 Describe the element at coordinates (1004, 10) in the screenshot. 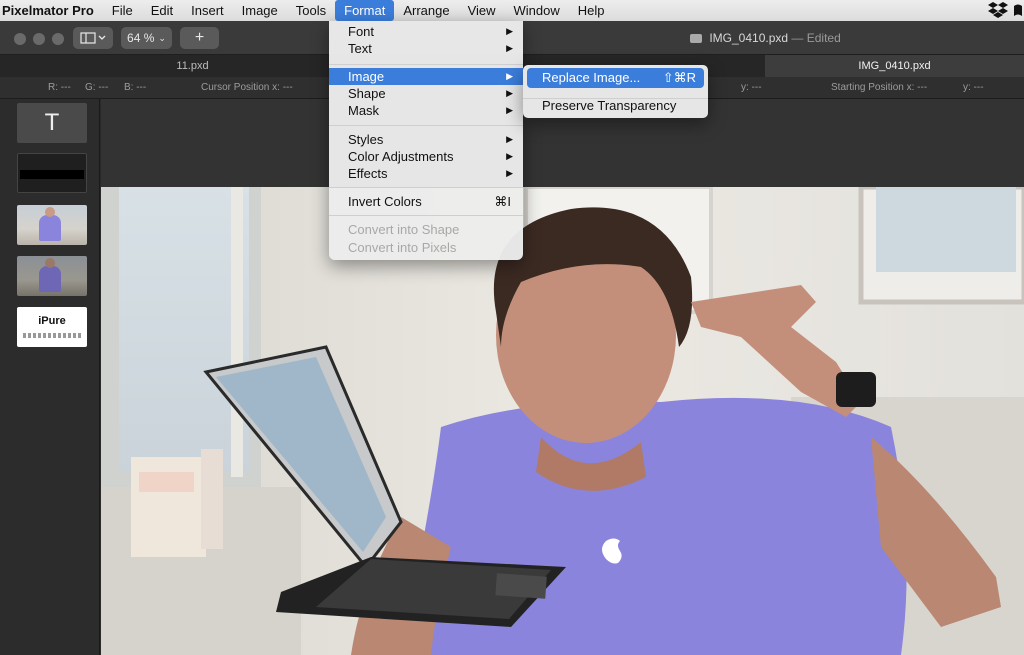

I see `dropbox-icon` at that location.